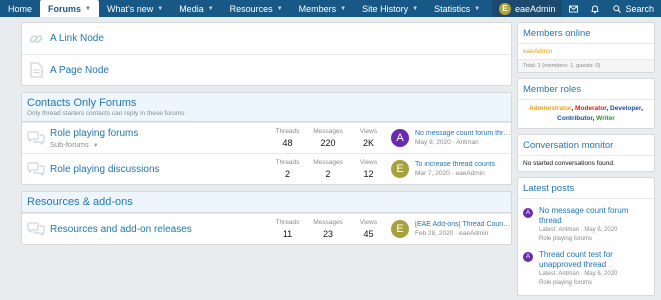 The height and width of the screenshot is (300, 661). What do you see at coordinates (504, 8) in the screenshot?
I see `user-avatar: E` at bounding box center [504, 8].